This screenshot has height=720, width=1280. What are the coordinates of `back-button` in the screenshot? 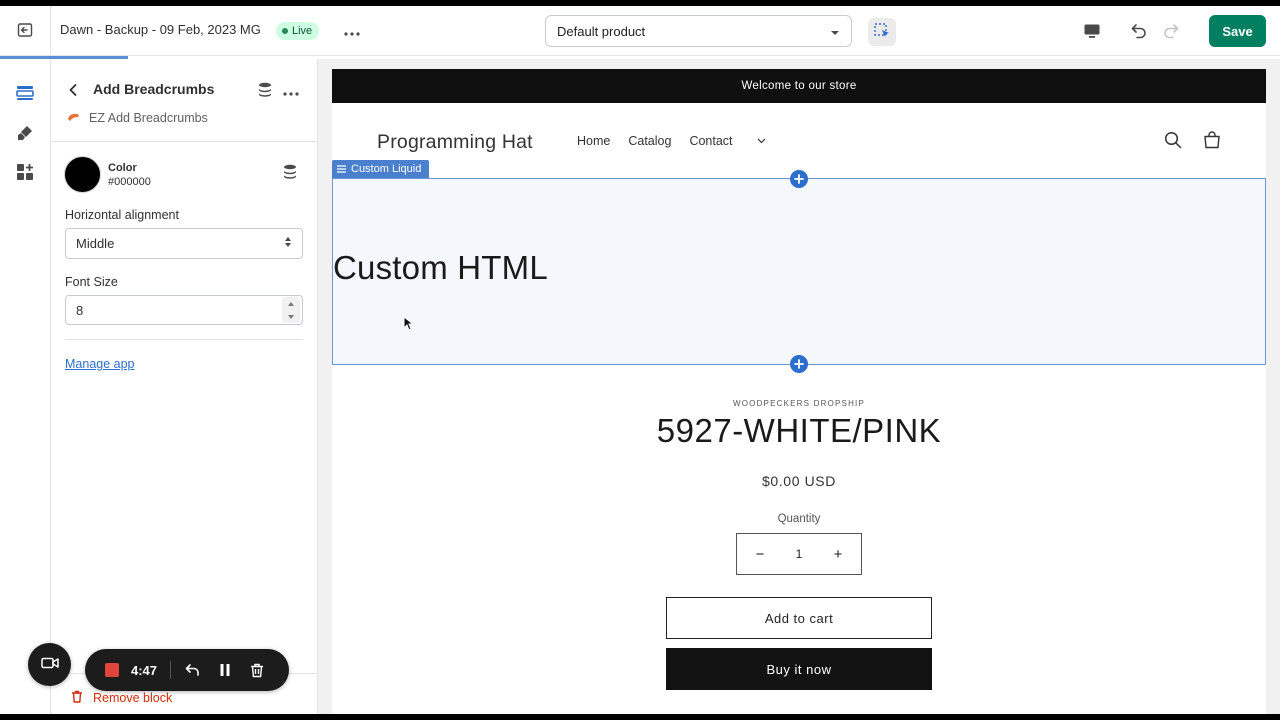 It's located at (73, 91).